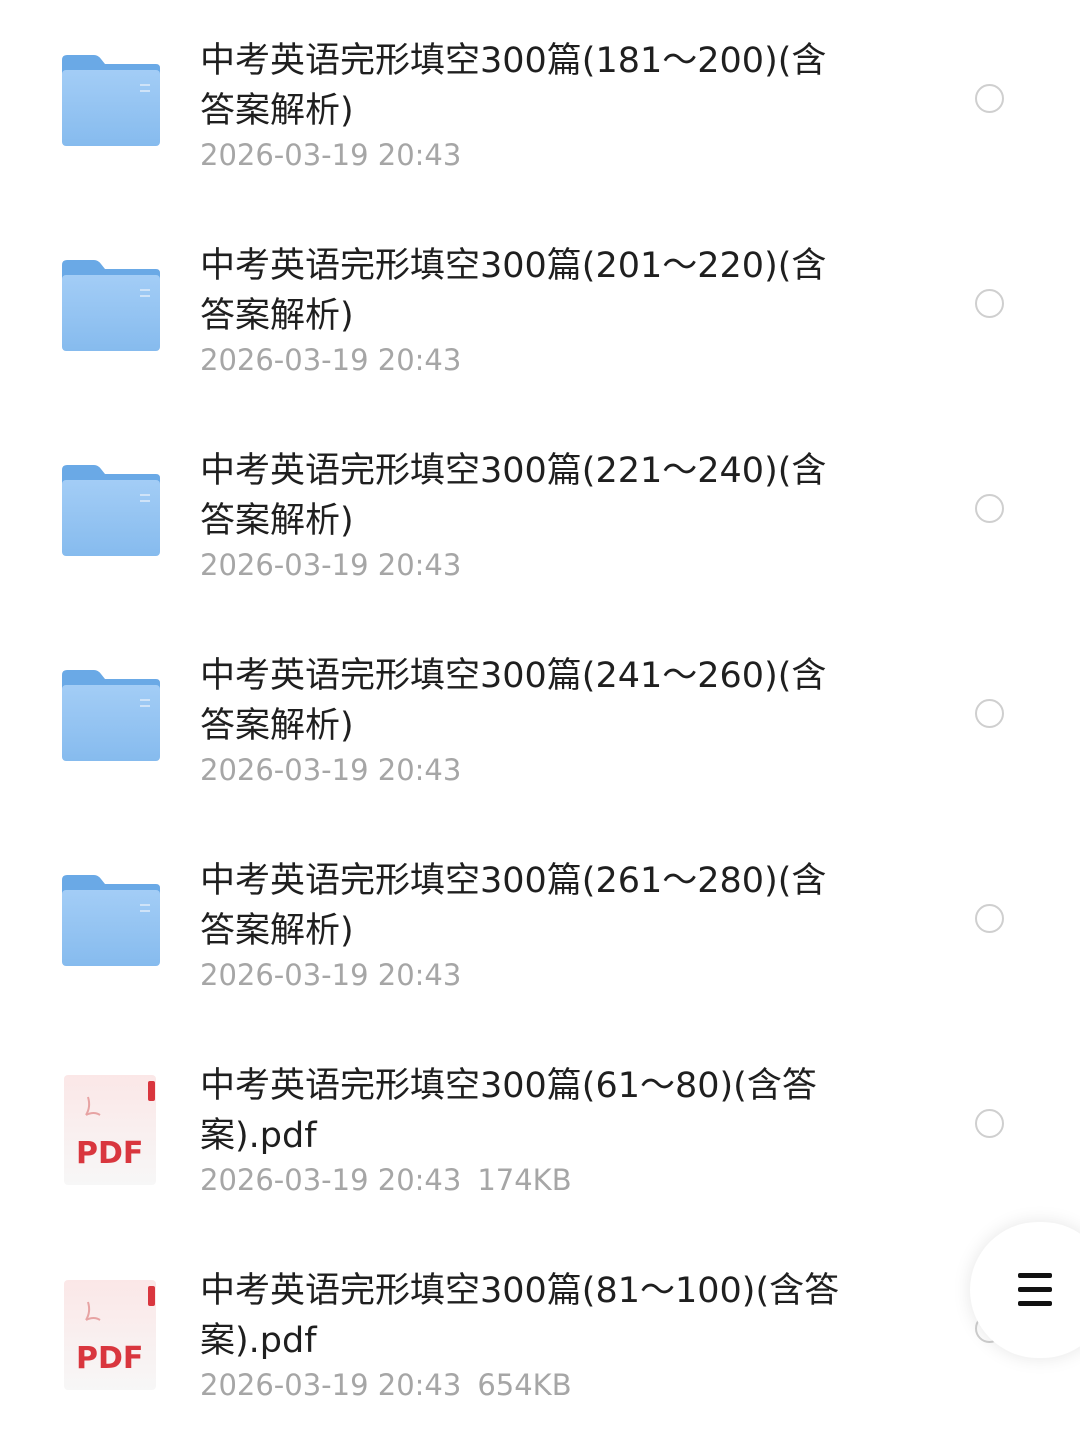 The image size is (1080, 1435). I want to click on file-name: 中考英语完形填空300篇(81～100)(含答案).pdf, so click(520, 1316).